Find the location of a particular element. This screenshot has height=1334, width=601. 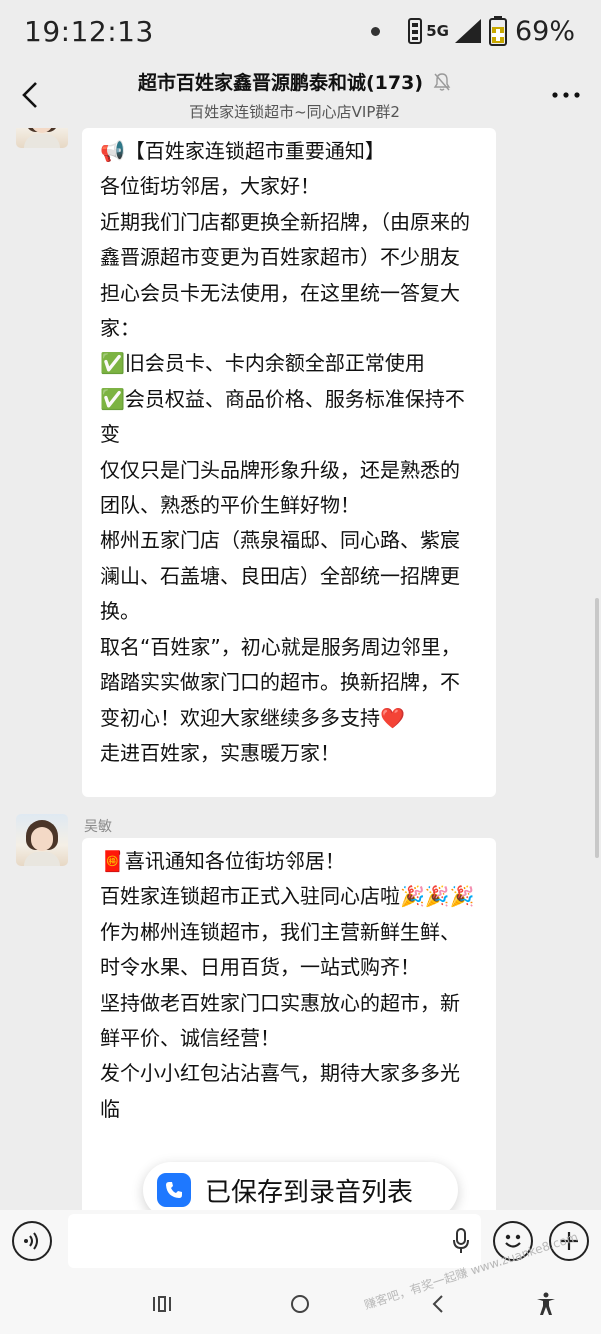

chat-header: 超市百姓家鑫晋源鹏泰和诚(173) 百姓家连锁超市~同心店VIP群2 is located at coordinates (300, 95).